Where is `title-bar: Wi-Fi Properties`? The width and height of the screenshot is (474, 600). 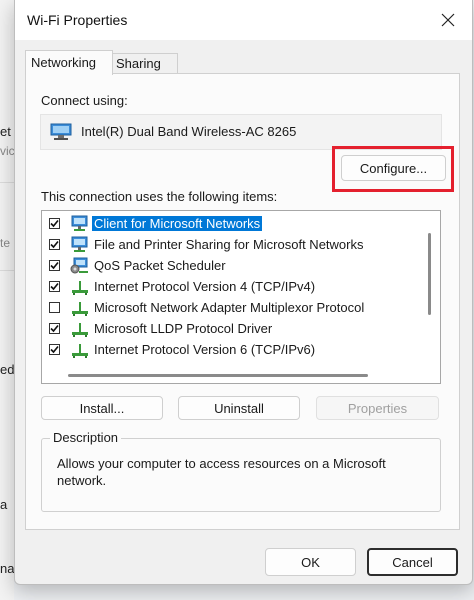 title-bar: Wi-Fi Properties is located at coordinates (243, 20).